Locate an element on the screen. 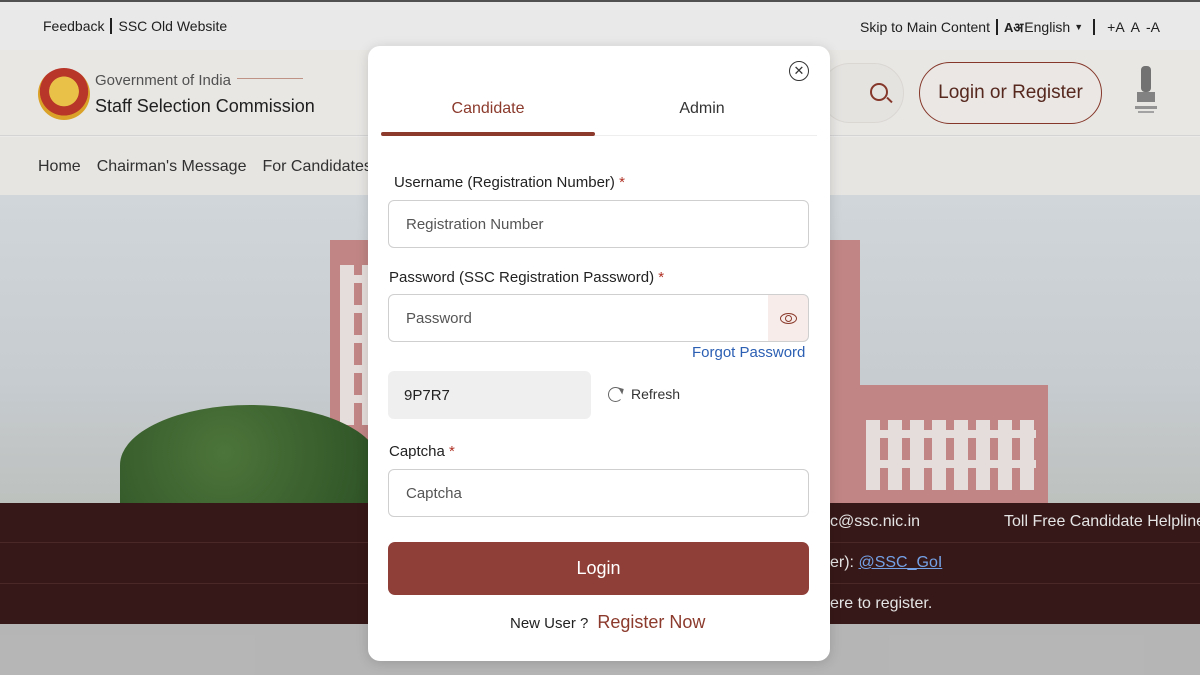  active-tab-indicator is located at coordinates (488, 134).